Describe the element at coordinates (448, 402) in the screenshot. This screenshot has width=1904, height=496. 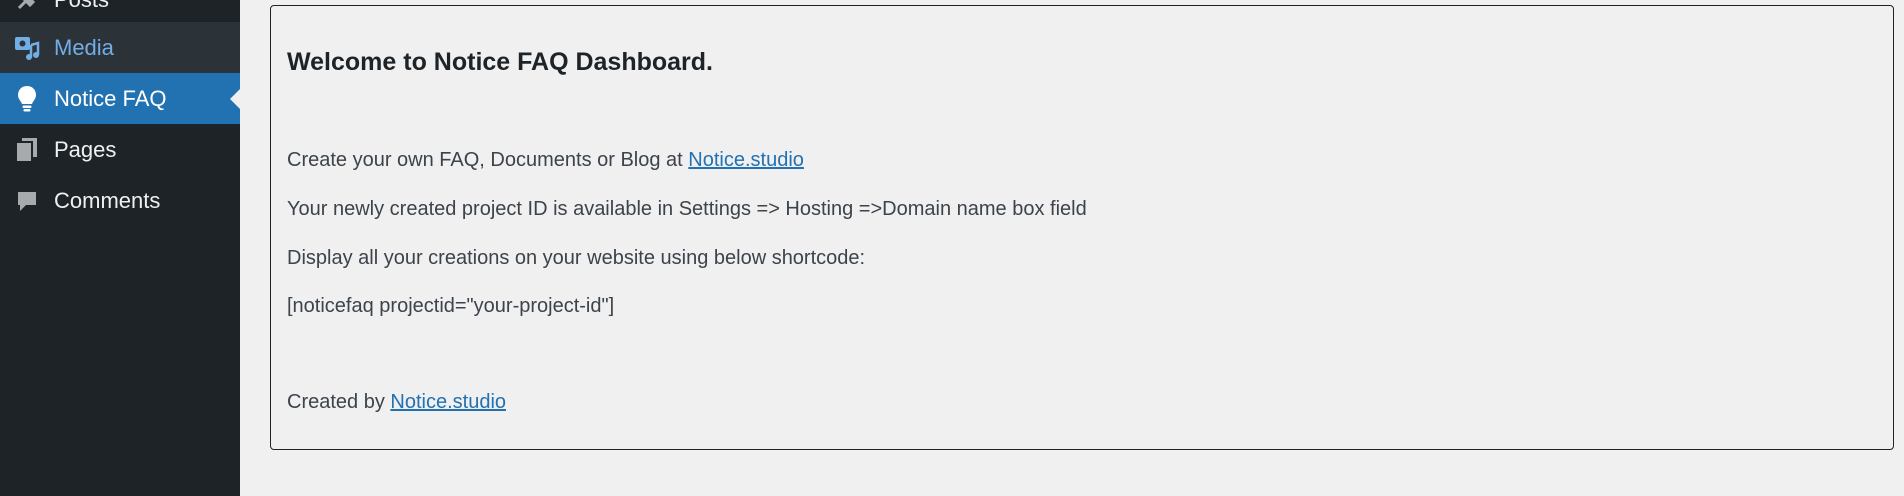
I see `credit-link: Notice.studio` at that location.